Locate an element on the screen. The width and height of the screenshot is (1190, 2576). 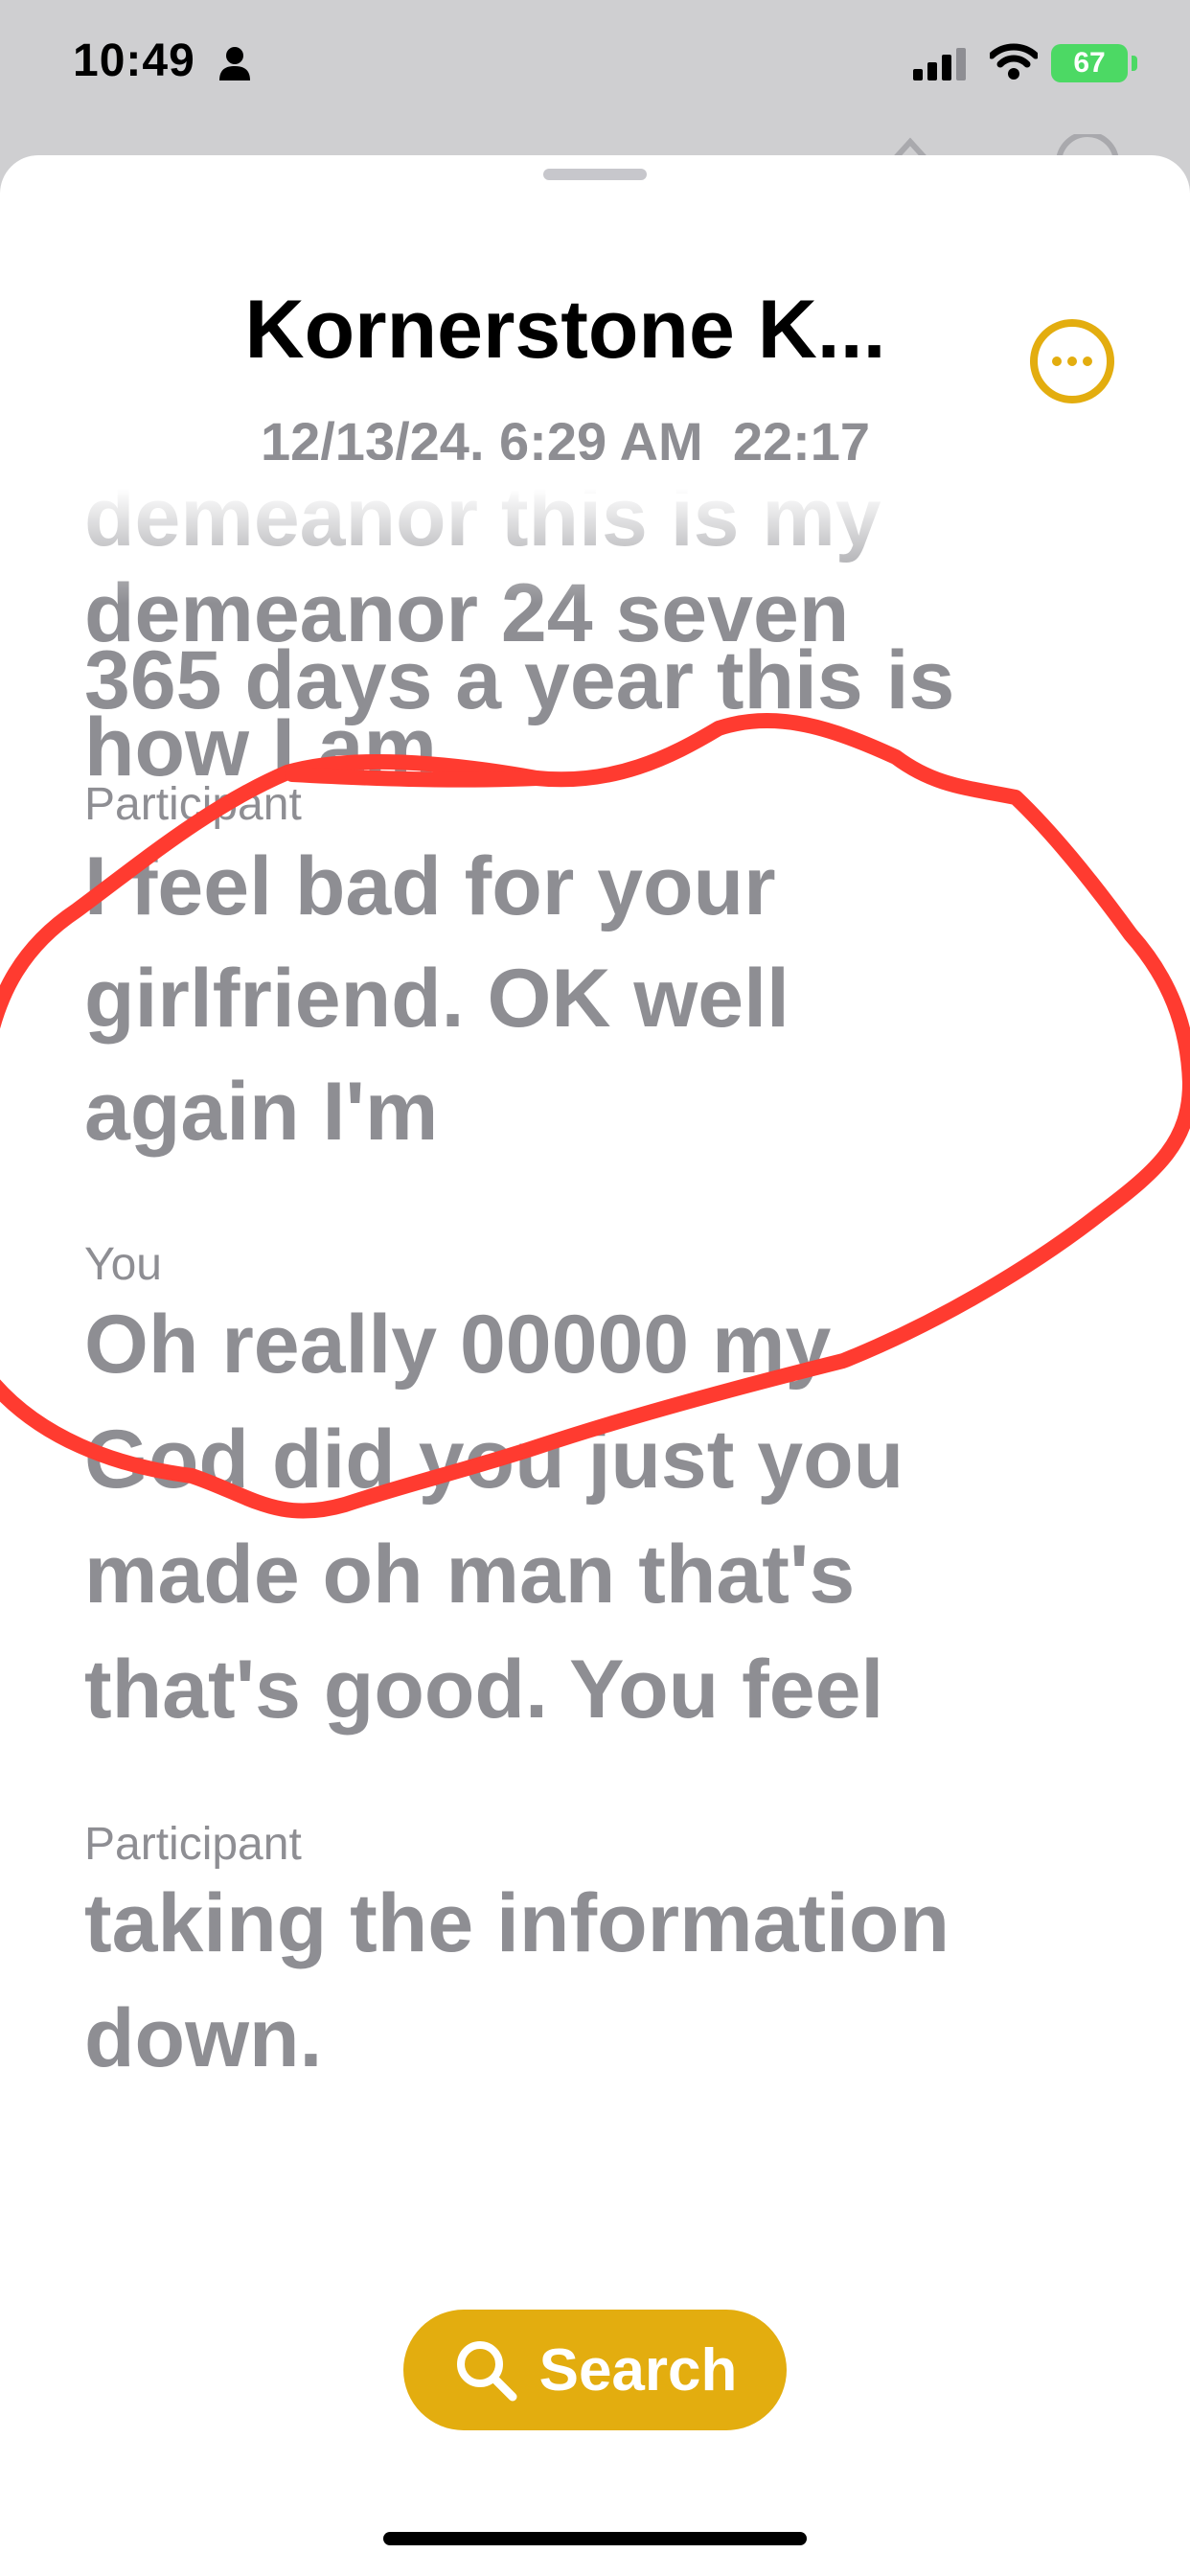
battery-charging-icon: 67 is located at coordinates (1090, 63).